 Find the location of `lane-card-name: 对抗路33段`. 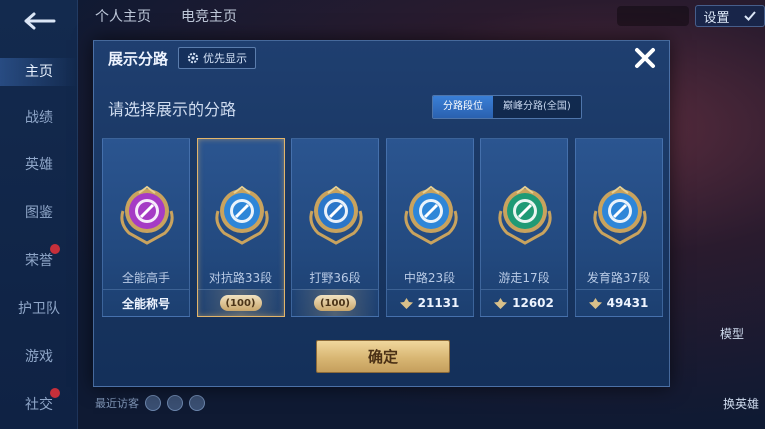

lane-card-name: 对抗路33段 is located at coordinates (240, 278).